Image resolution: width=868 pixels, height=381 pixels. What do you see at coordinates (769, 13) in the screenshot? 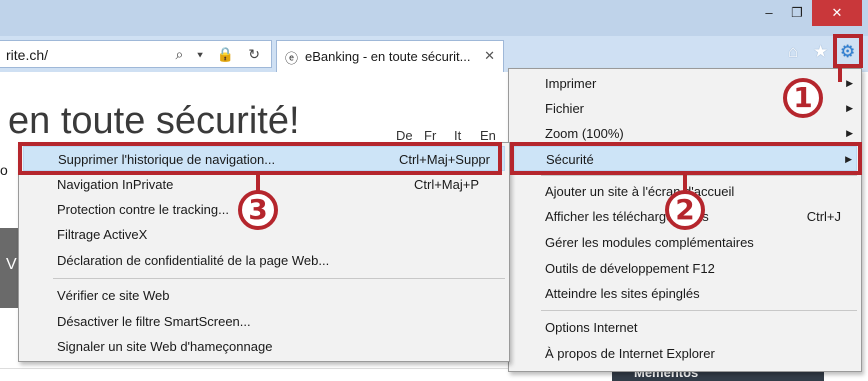
I see `minimize-button: –` at bounding box center [769, 13].